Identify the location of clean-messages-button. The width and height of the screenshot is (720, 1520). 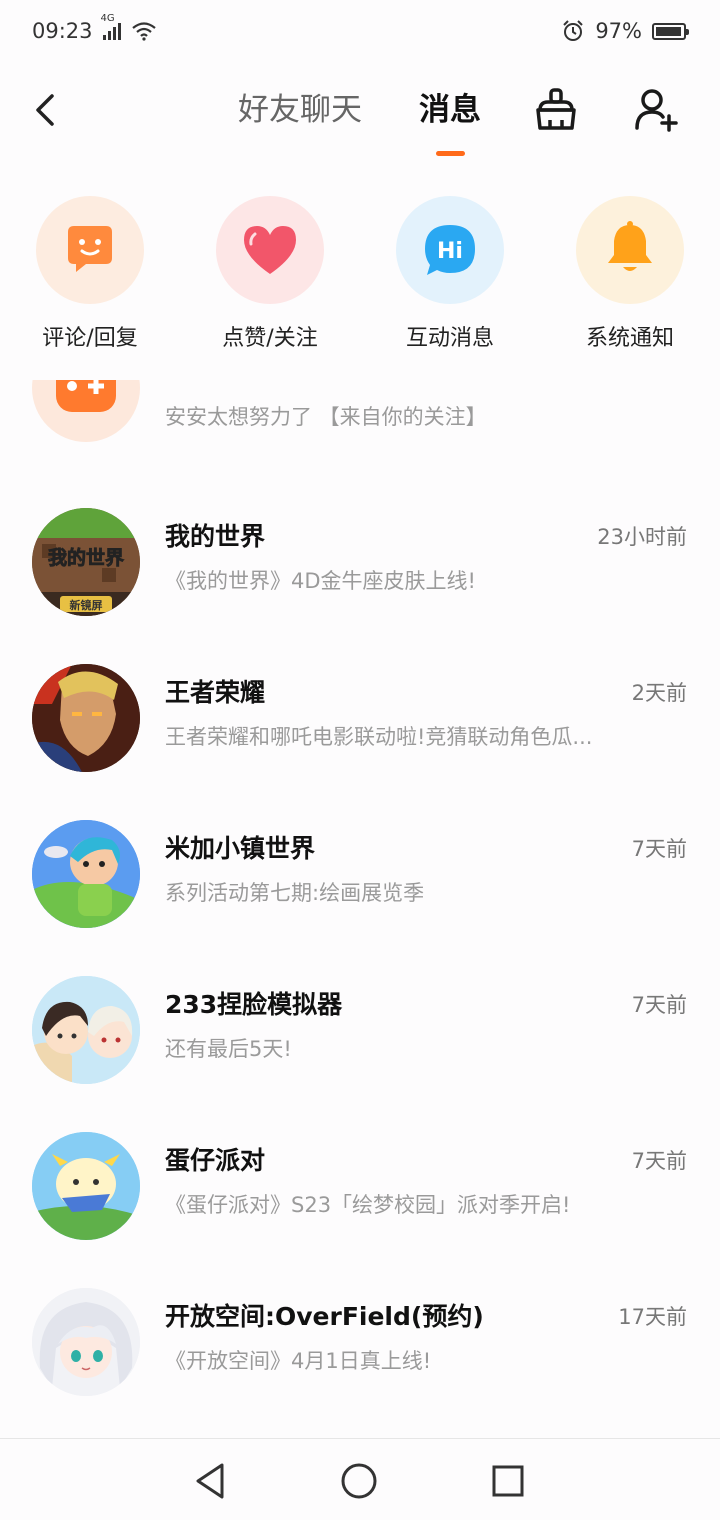
(556, 110).